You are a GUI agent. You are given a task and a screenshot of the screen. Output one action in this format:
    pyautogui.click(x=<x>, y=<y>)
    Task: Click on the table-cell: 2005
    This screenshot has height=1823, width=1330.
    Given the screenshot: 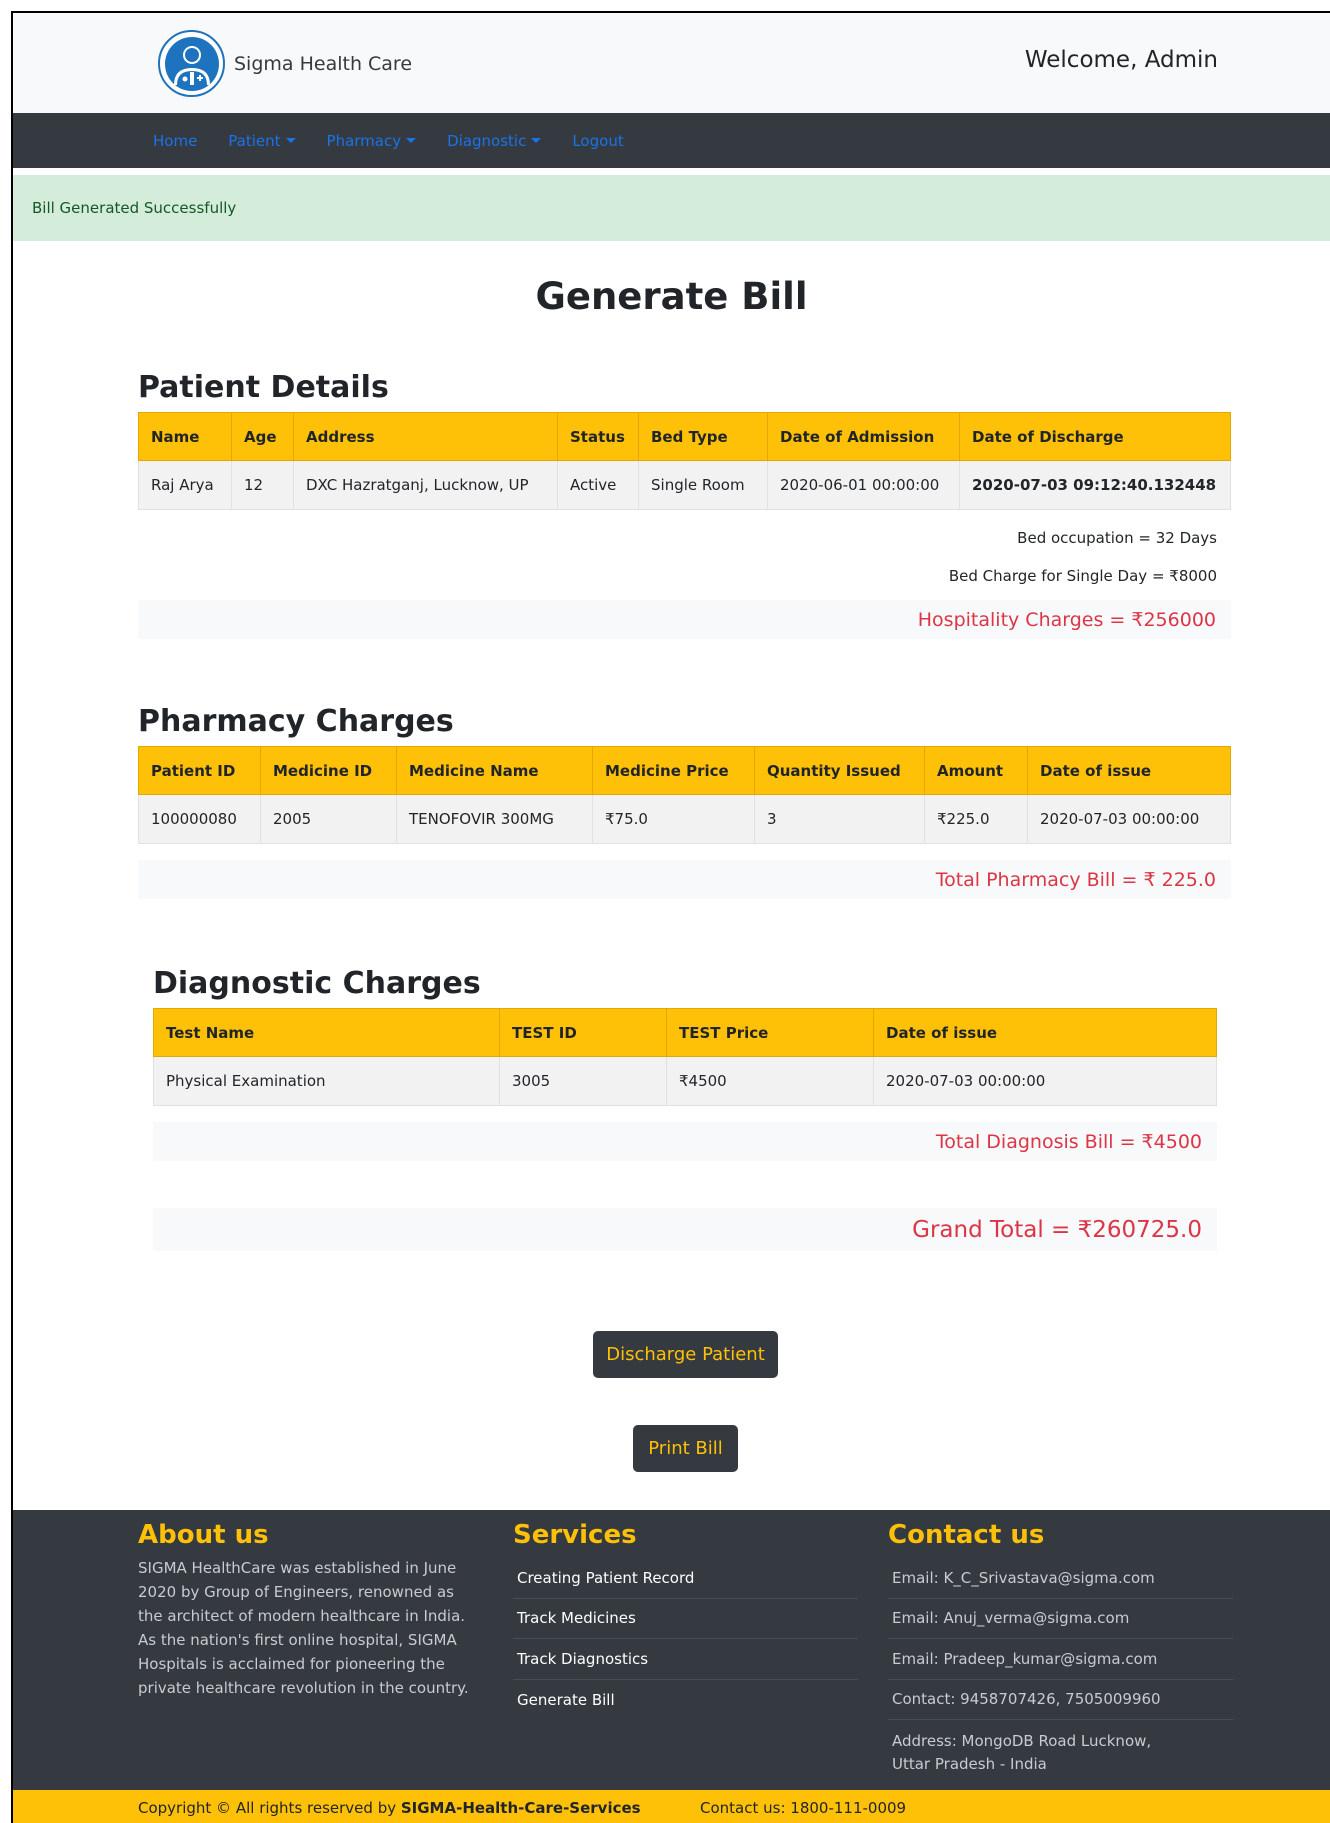 What is the action you would take?
    pyautogui.click(x=328, y=819)
    